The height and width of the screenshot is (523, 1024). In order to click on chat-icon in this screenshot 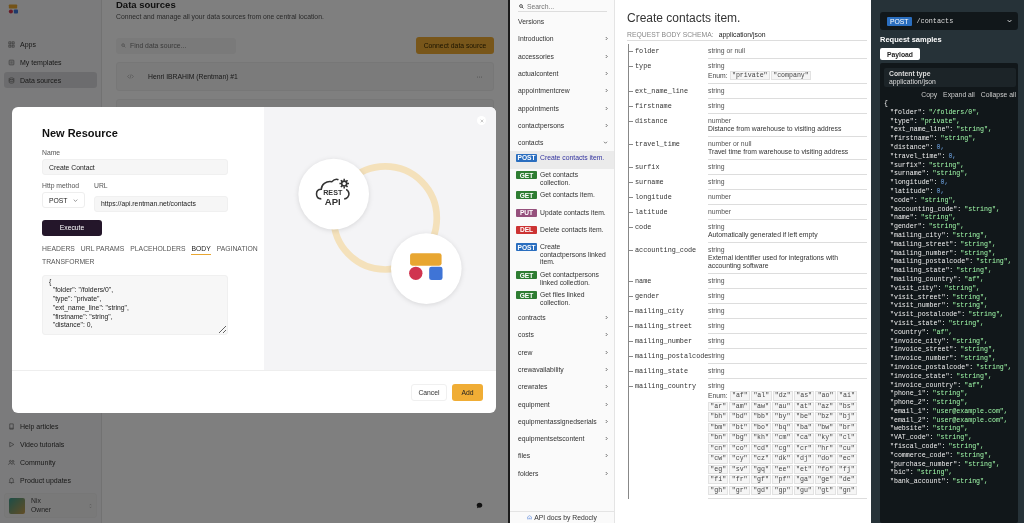, I will do `click(479, 505)`.